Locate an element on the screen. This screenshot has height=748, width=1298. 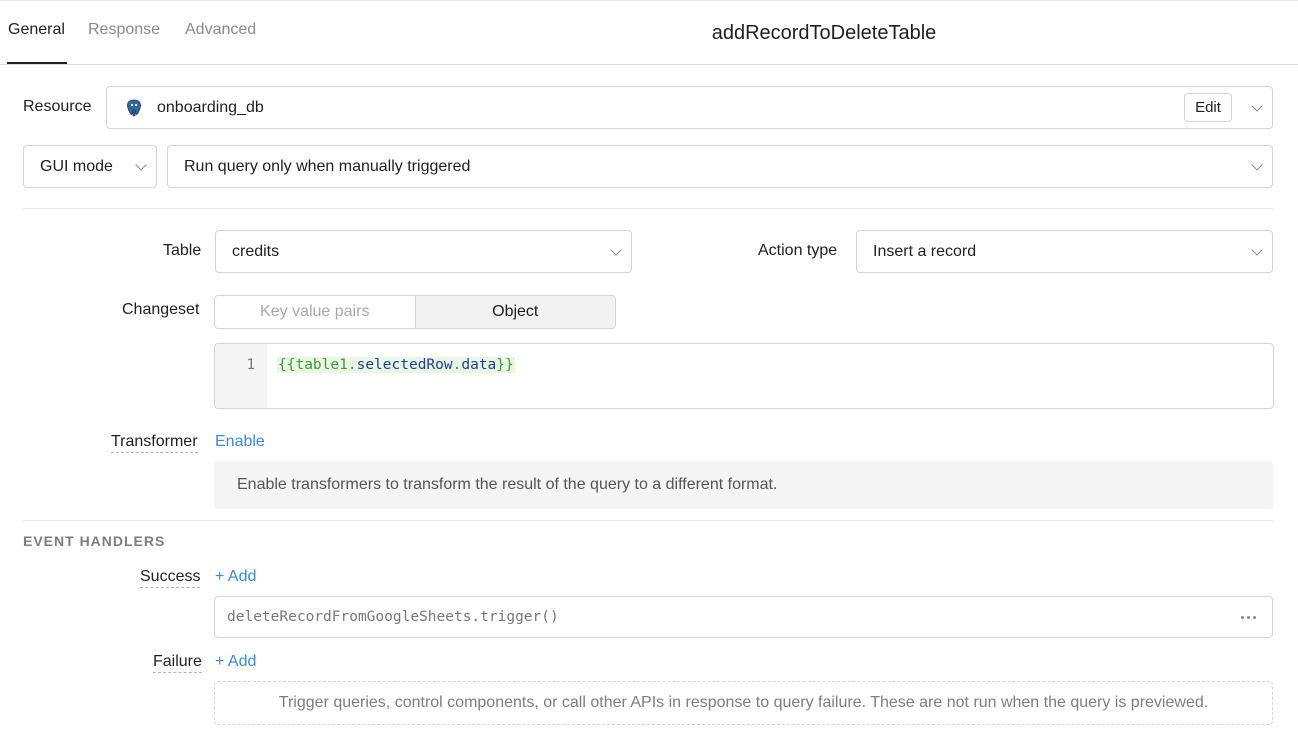
table-select: credits is located at coordinates (423, 251).